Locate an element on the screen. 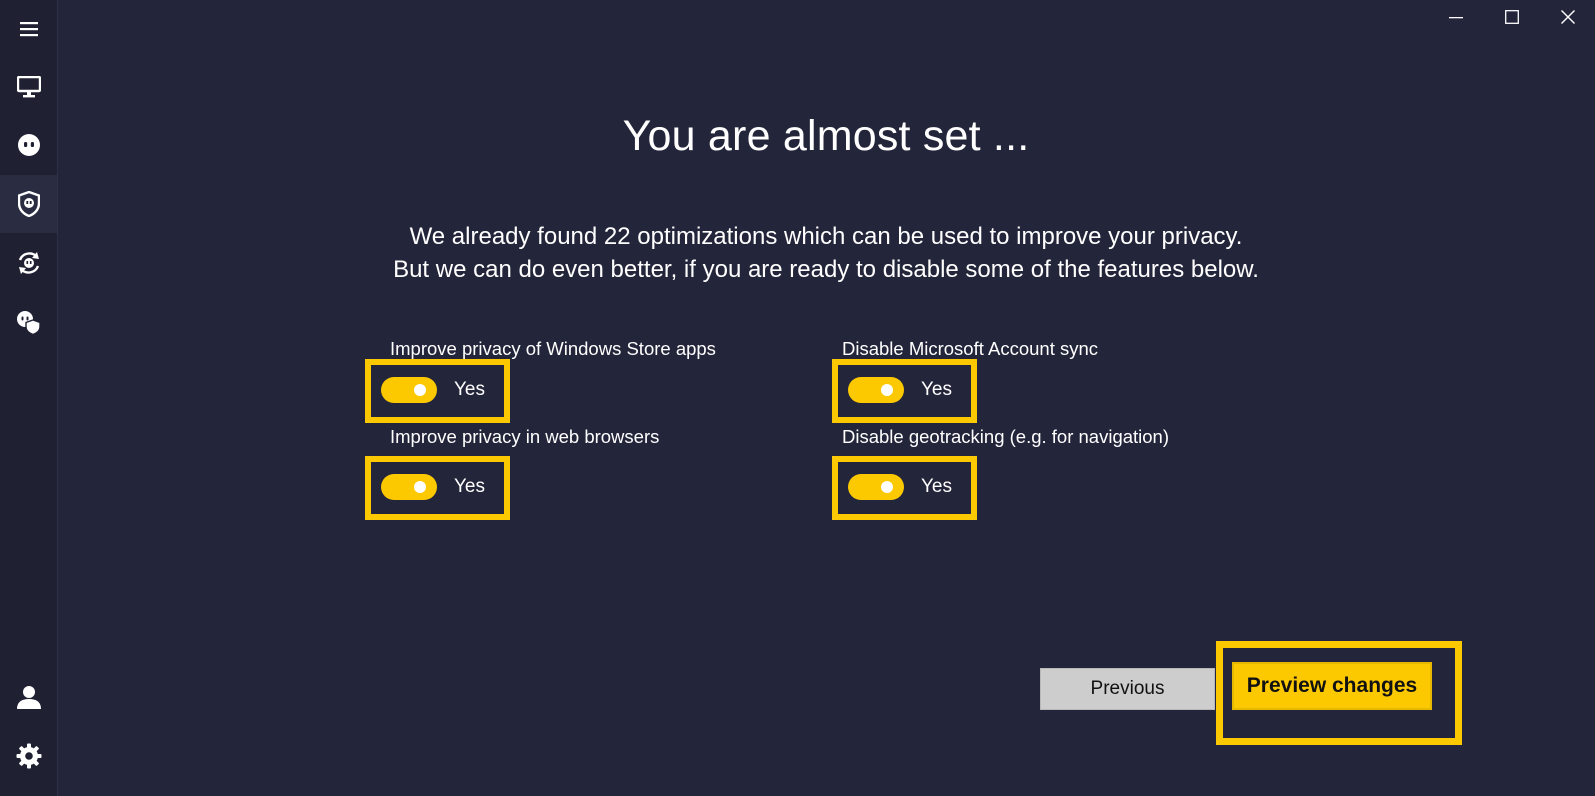 The width and height of the screenshot is (1595, 796). gear-icon is located at coordinates (28, 756).